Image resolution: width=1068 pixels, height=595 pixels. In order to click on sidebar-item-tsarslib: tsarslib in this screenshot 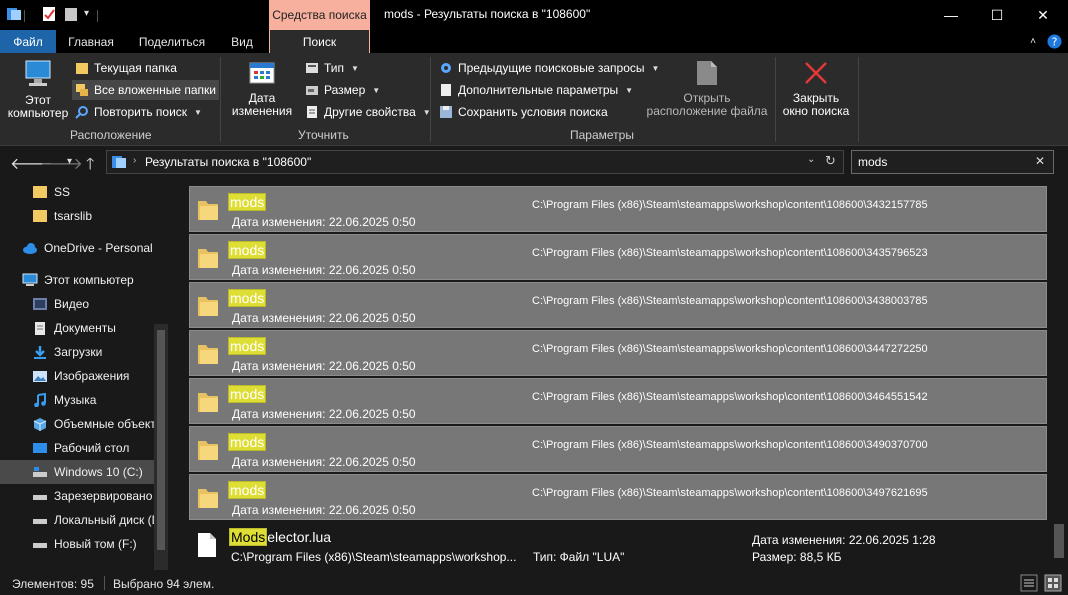, I will do `click(77, 216)`.